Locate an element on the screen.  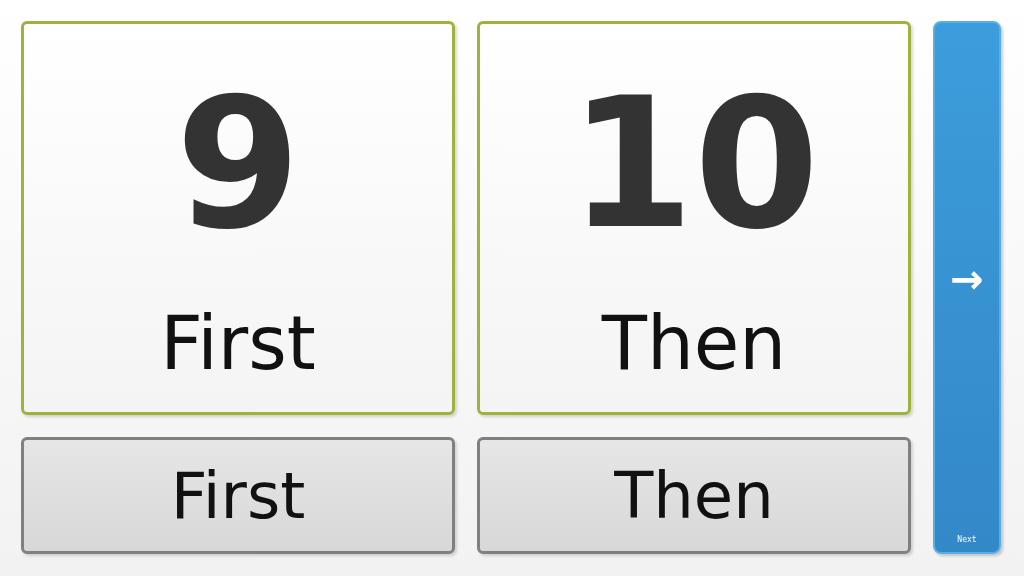
next-label: Next is located at coordinates (967, 540).